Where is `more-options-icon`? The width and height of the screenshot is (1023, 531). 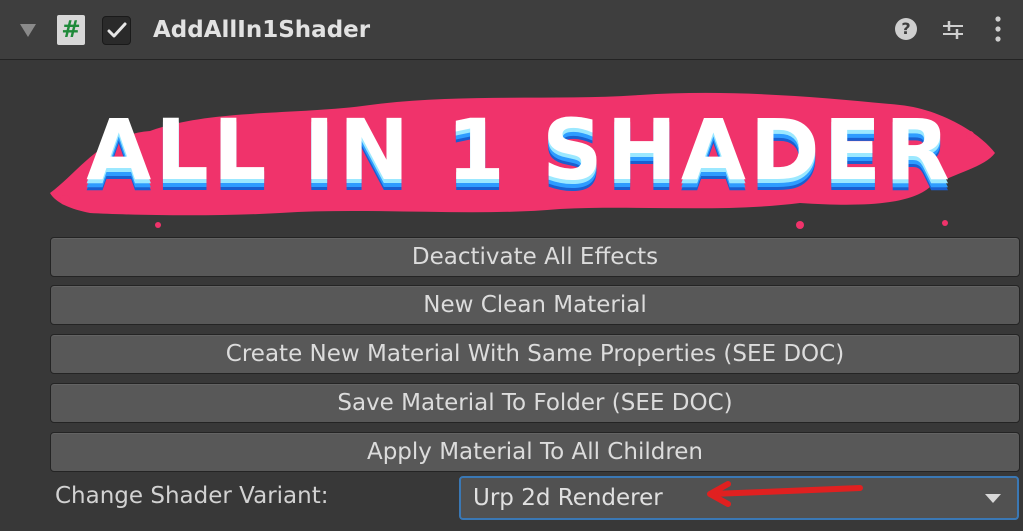 more-options-icon is located at coordinates (998, 29).